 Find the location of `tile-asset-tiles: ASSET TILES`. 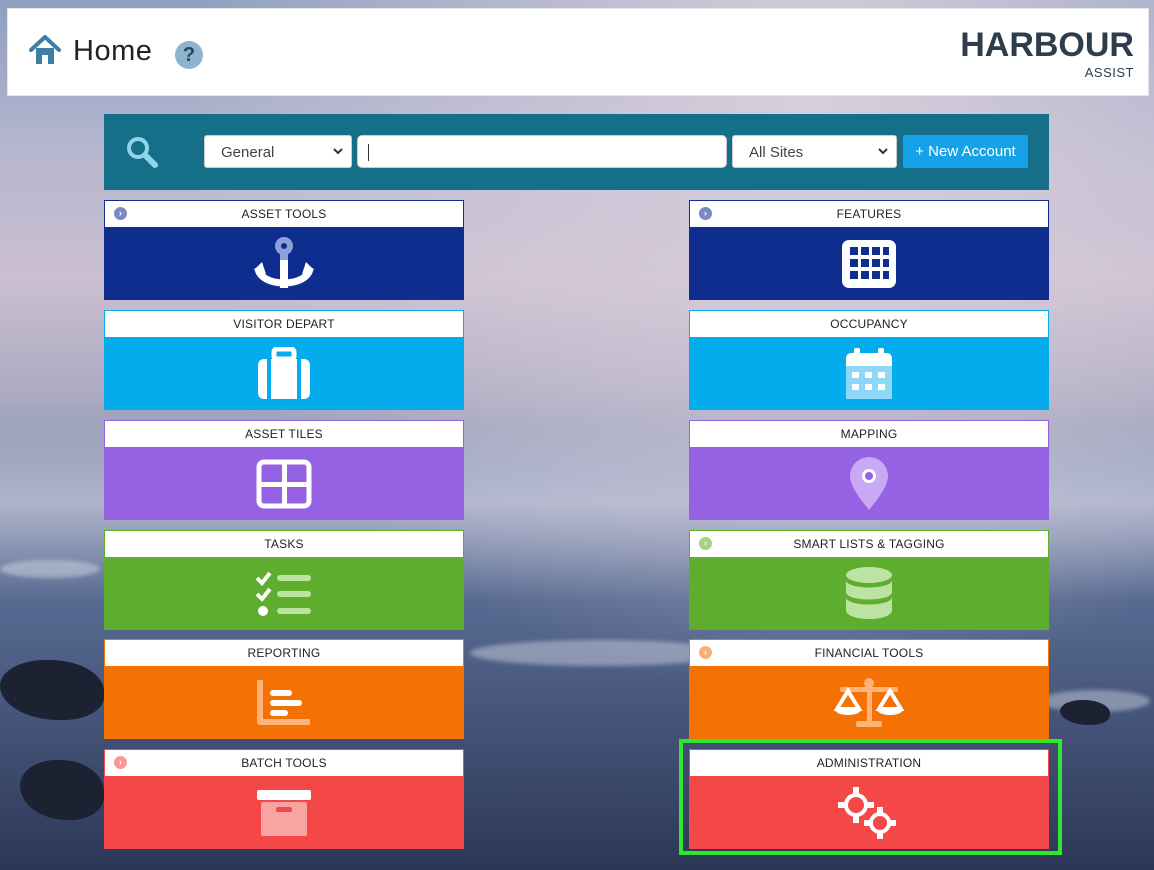

tile-asset-tiles: ASSET TILES is located at coordinates (284, 470).